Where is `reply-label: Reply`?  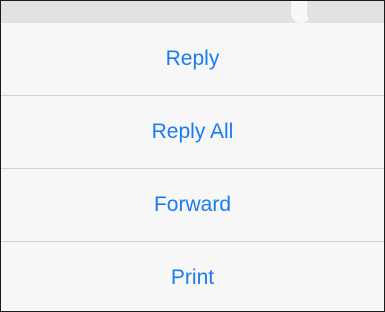 reply-label: Reply is located at coordinates (192, 58).